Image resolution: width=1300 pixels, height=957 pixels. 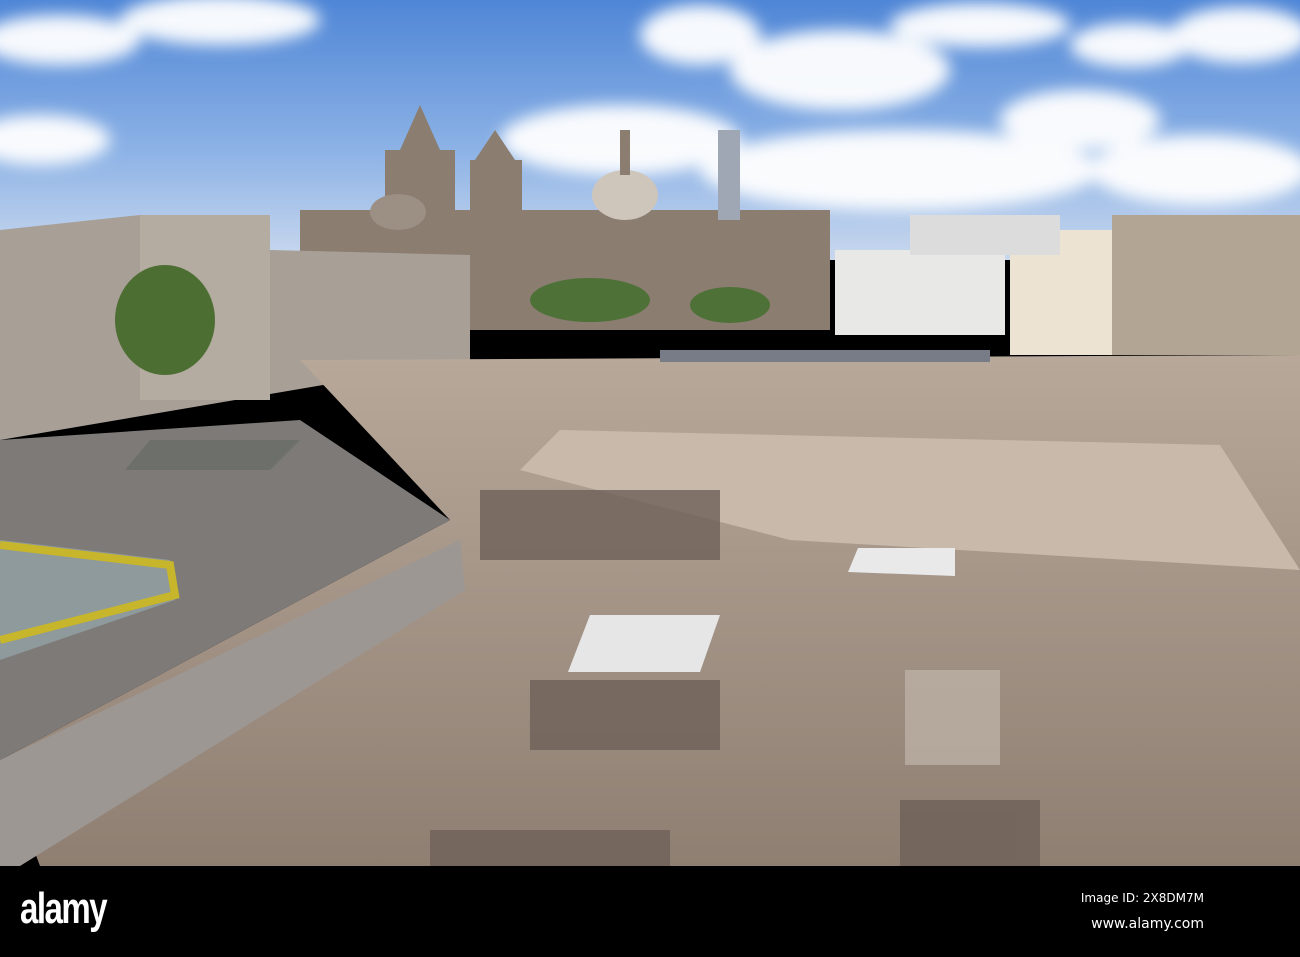 I want to click on bridge, so click(x=825, y=356).